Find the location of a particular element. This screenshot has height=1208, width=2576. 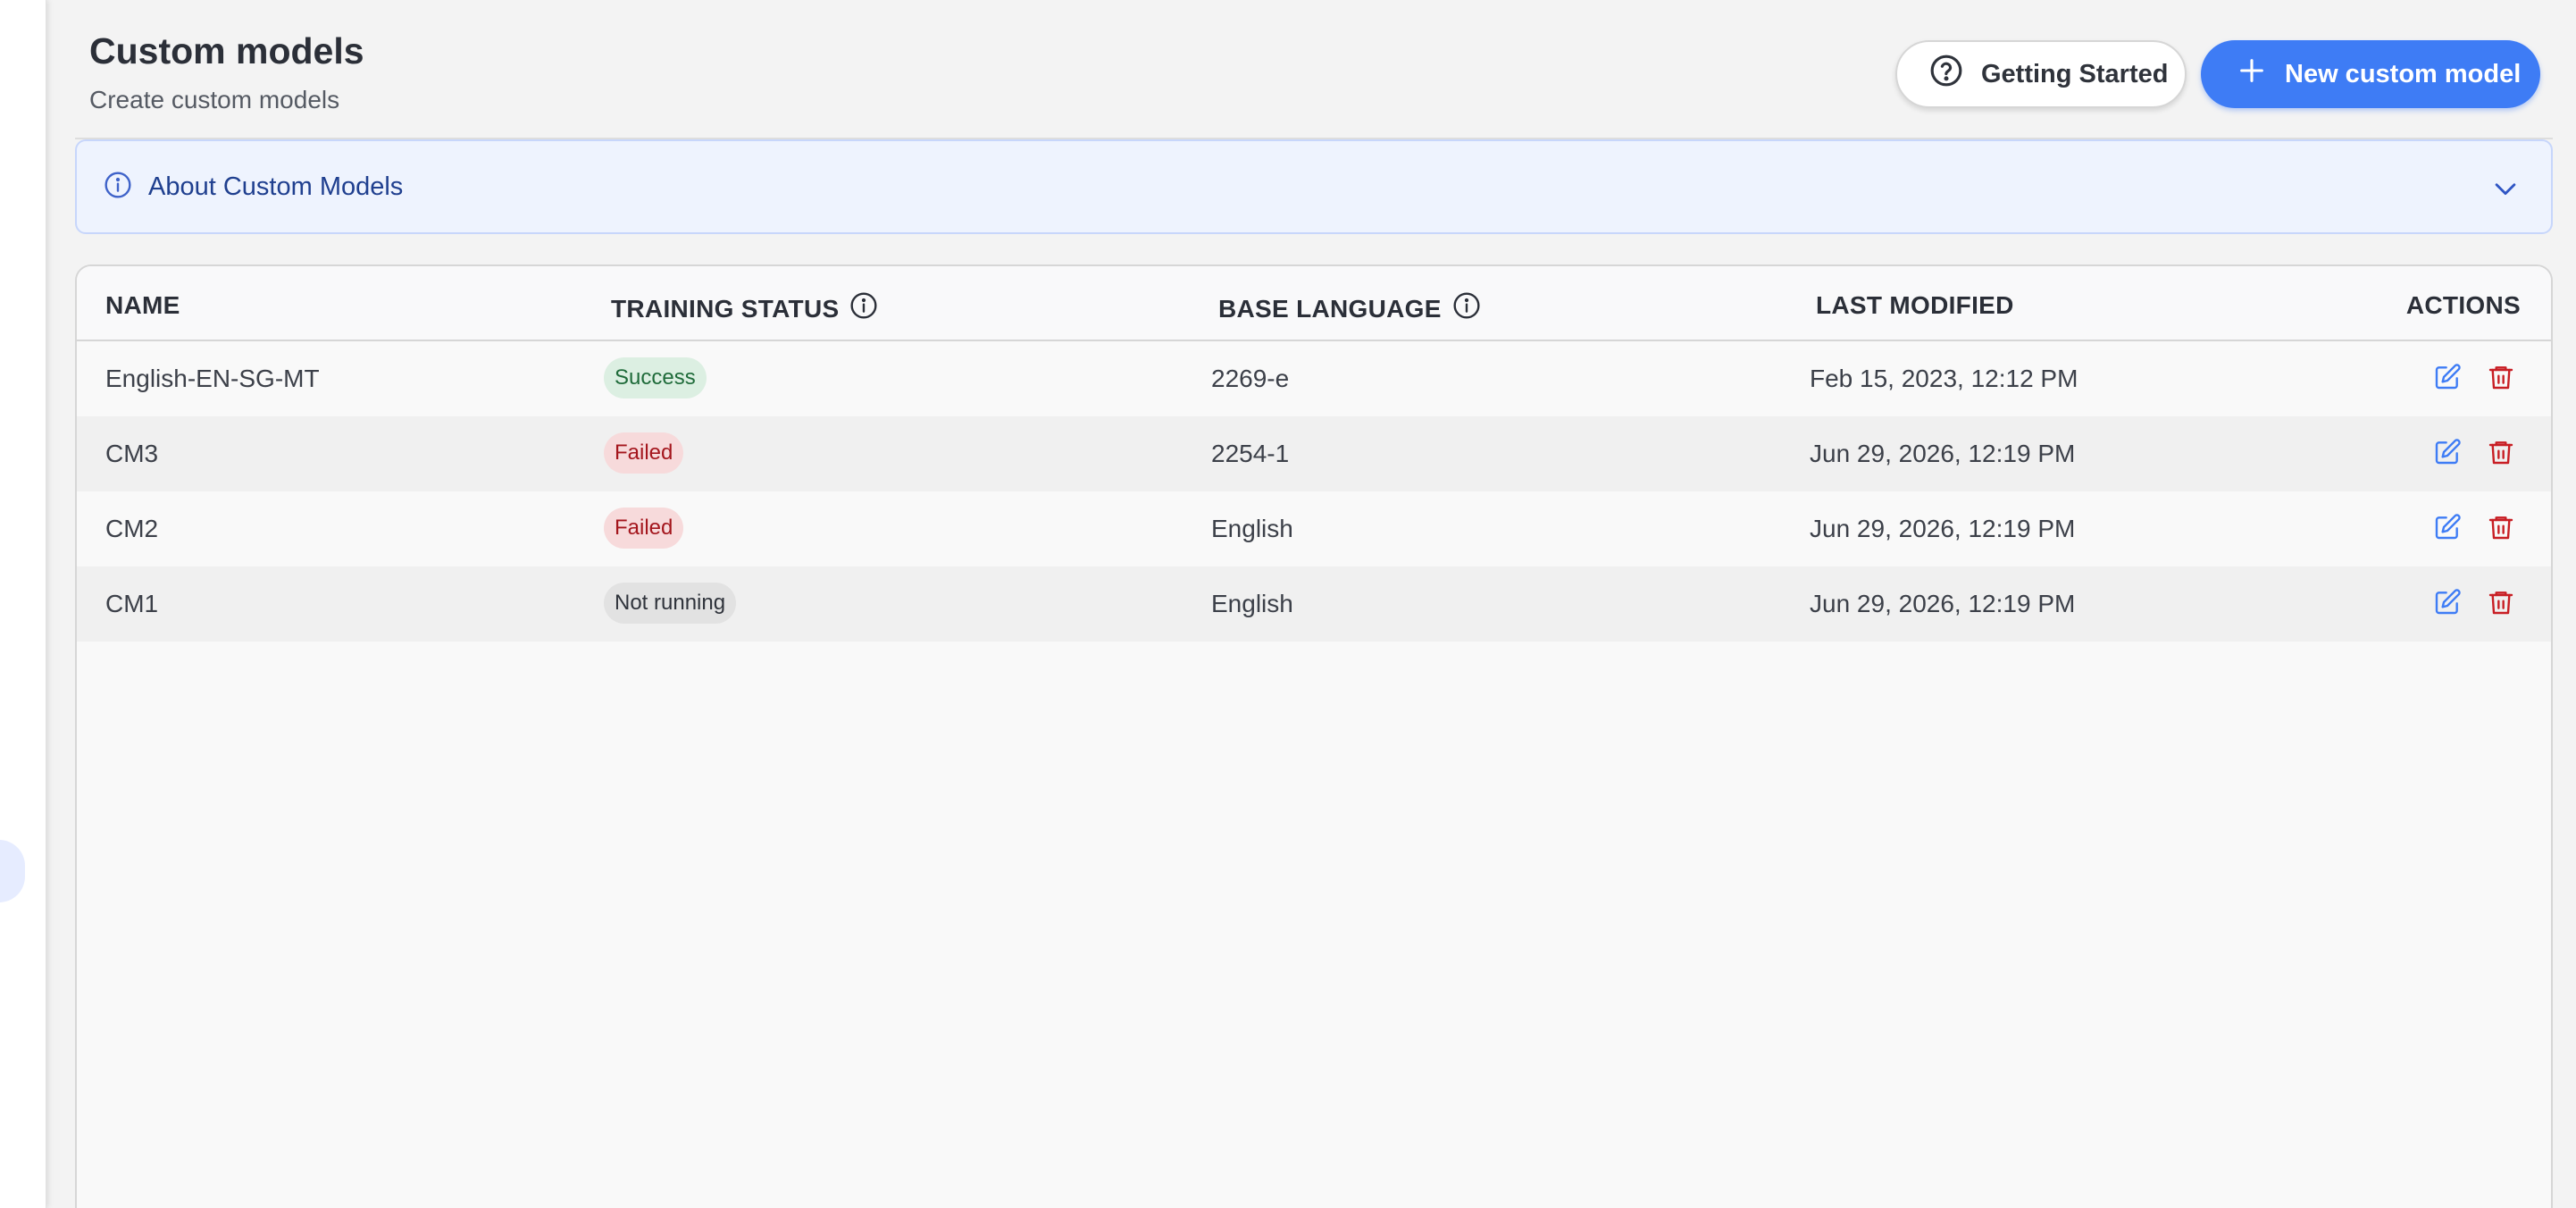

question-circle-icon is located at coordinates (1946, 74).